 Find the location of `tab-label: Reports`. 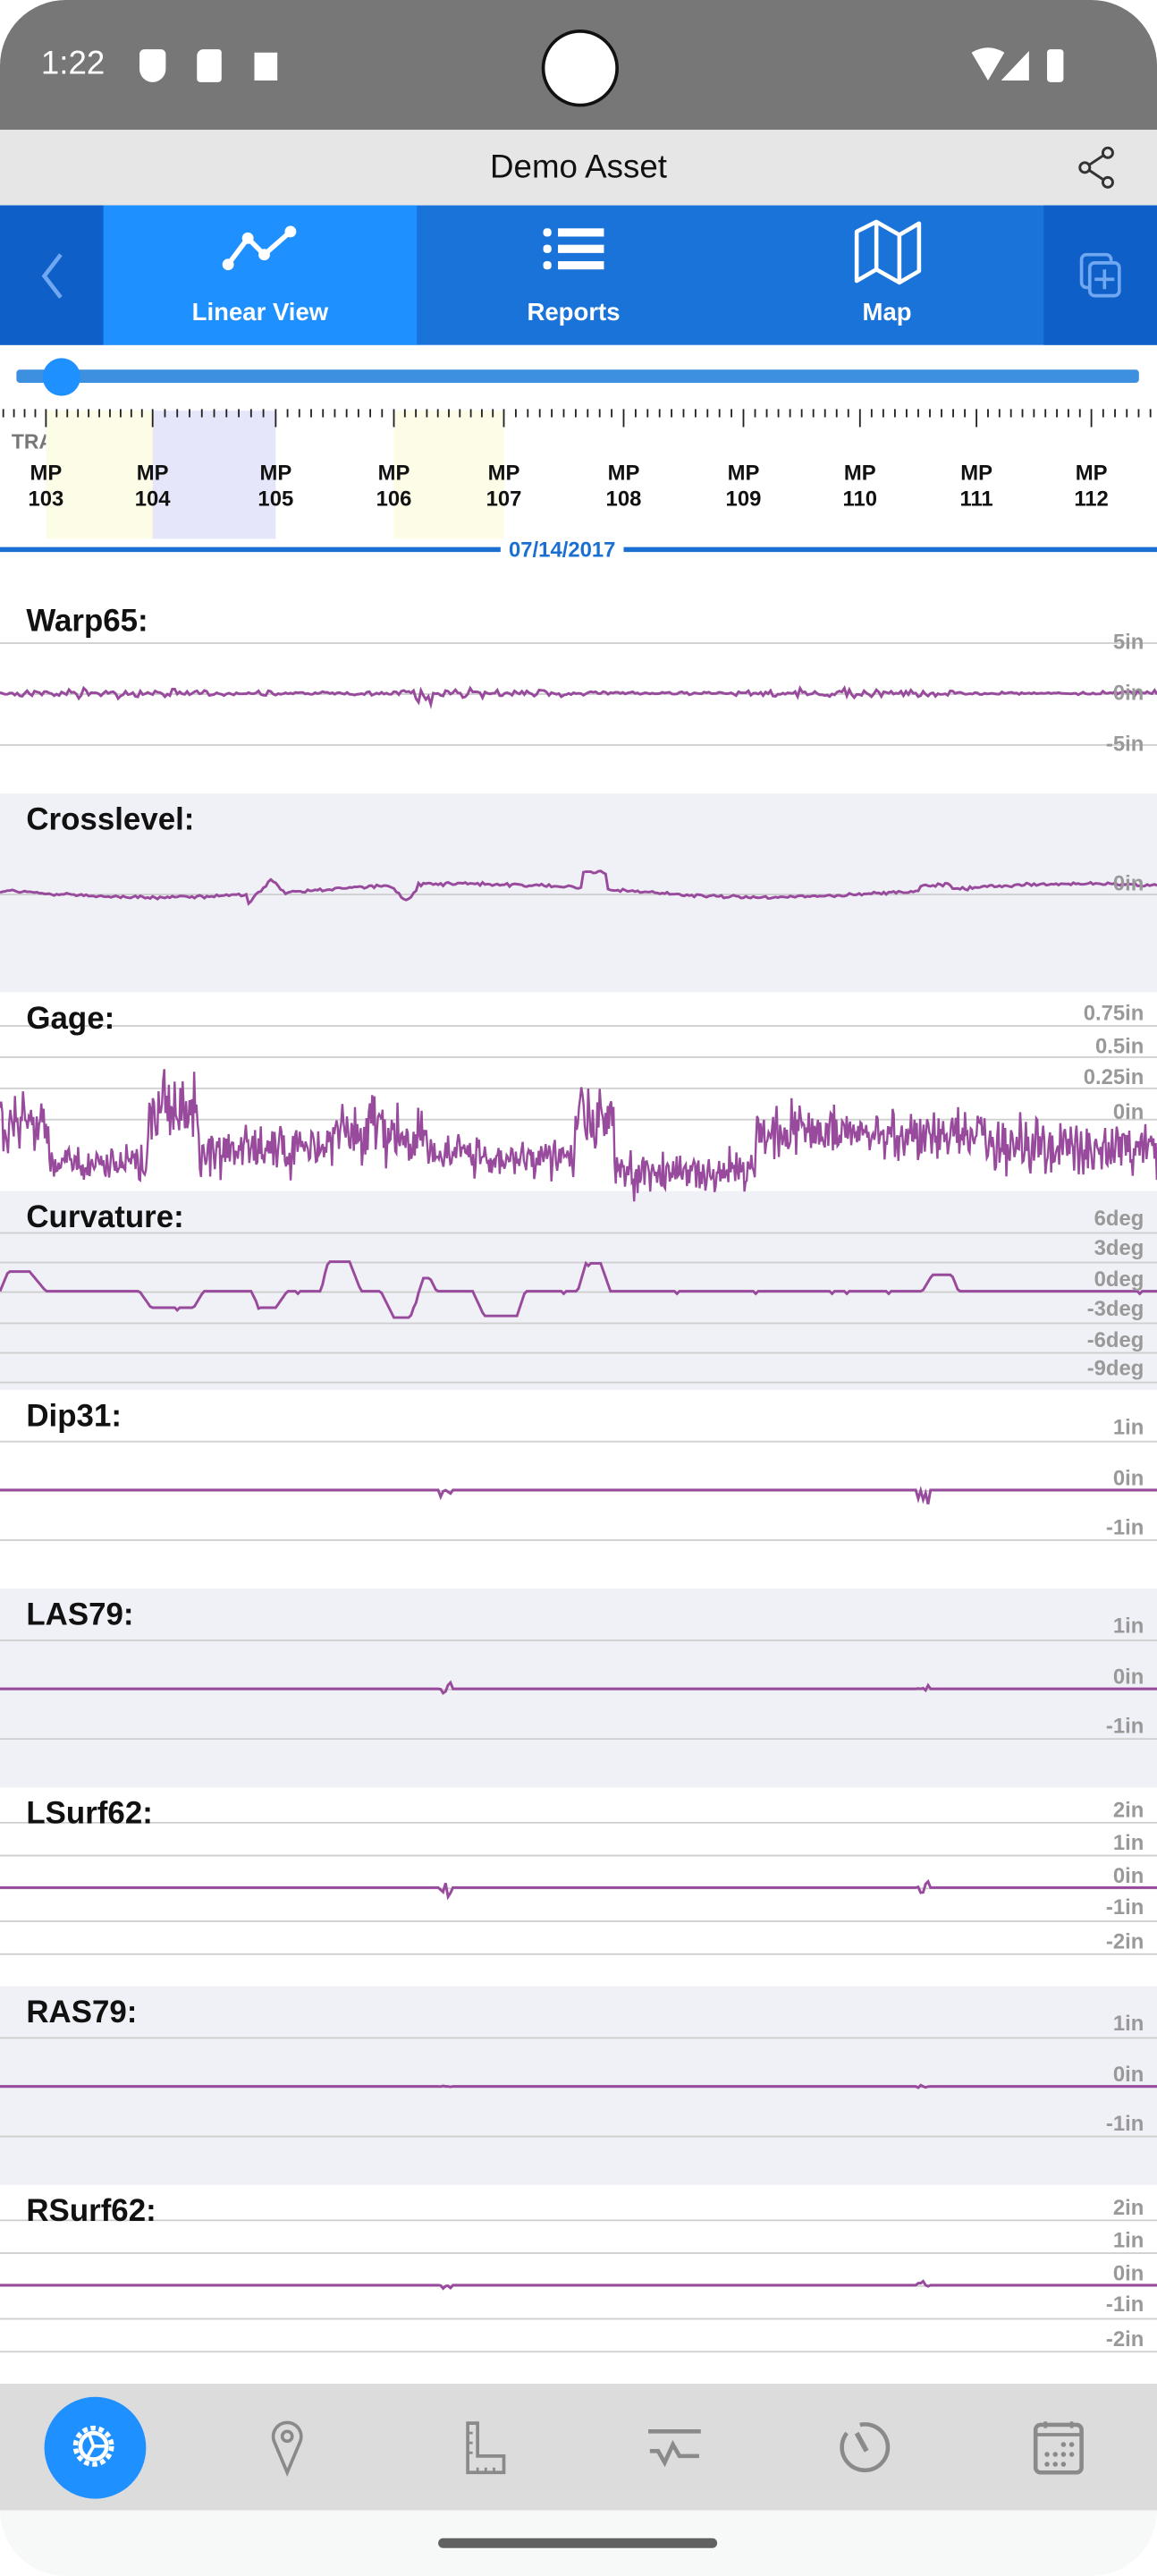

tab-label: Reports is located at coordinates (574, 313).